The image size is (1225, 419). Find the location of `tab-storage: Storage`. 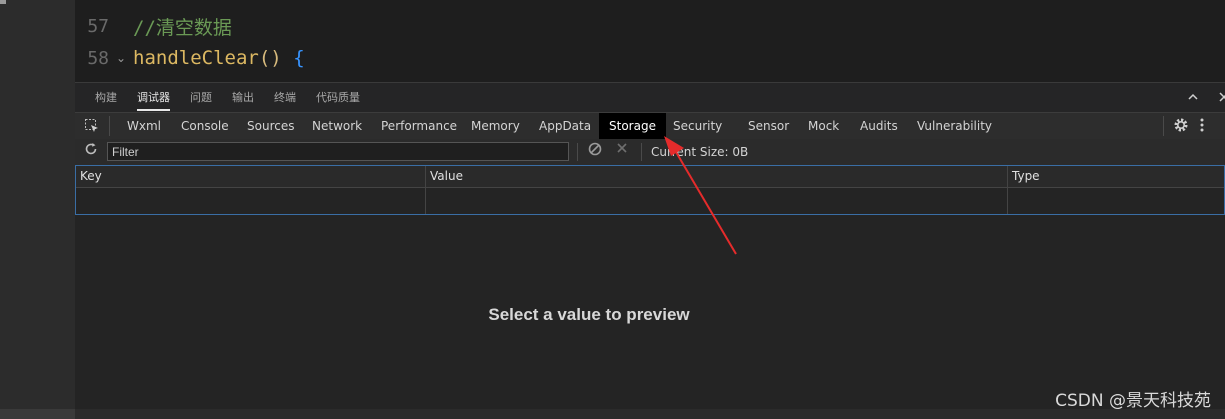

tab-storage: Storage is located at coordinates (632, 126).